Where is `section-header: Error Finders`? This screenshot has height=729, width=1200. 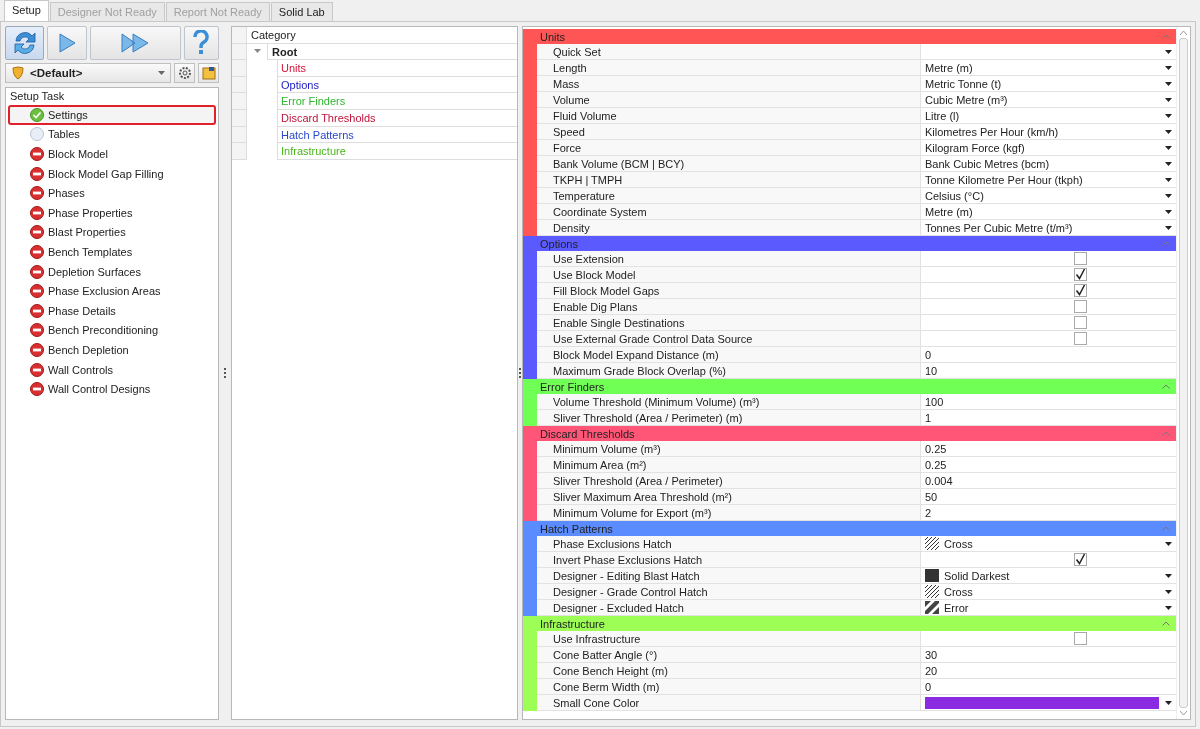
section-header: Error Finders is located at coordinates (849, 386).